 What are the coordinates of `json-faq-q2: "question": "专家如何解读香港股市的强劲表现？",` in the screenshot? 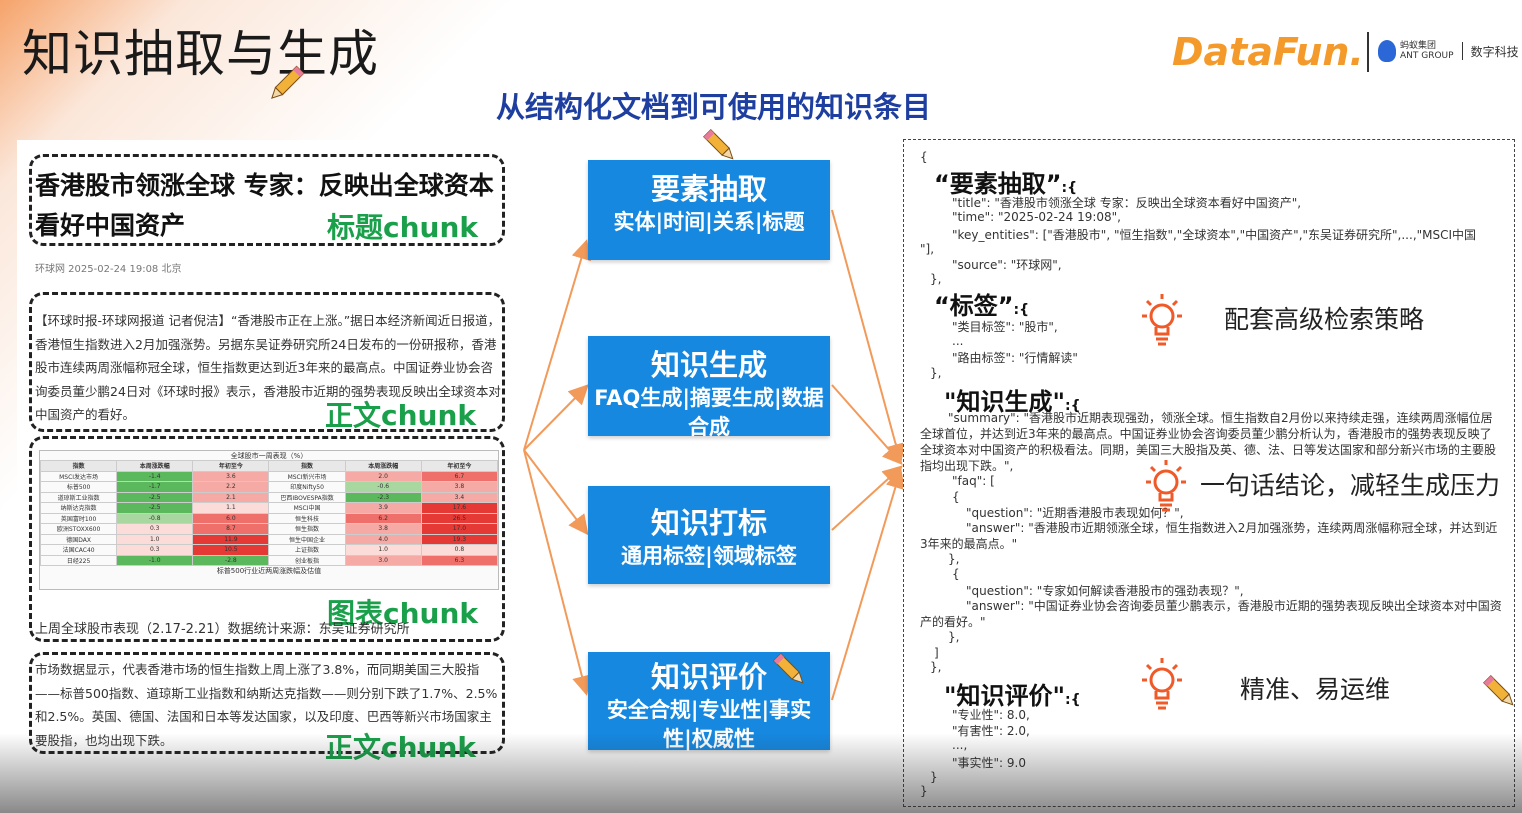 It's located at (1105, 591).